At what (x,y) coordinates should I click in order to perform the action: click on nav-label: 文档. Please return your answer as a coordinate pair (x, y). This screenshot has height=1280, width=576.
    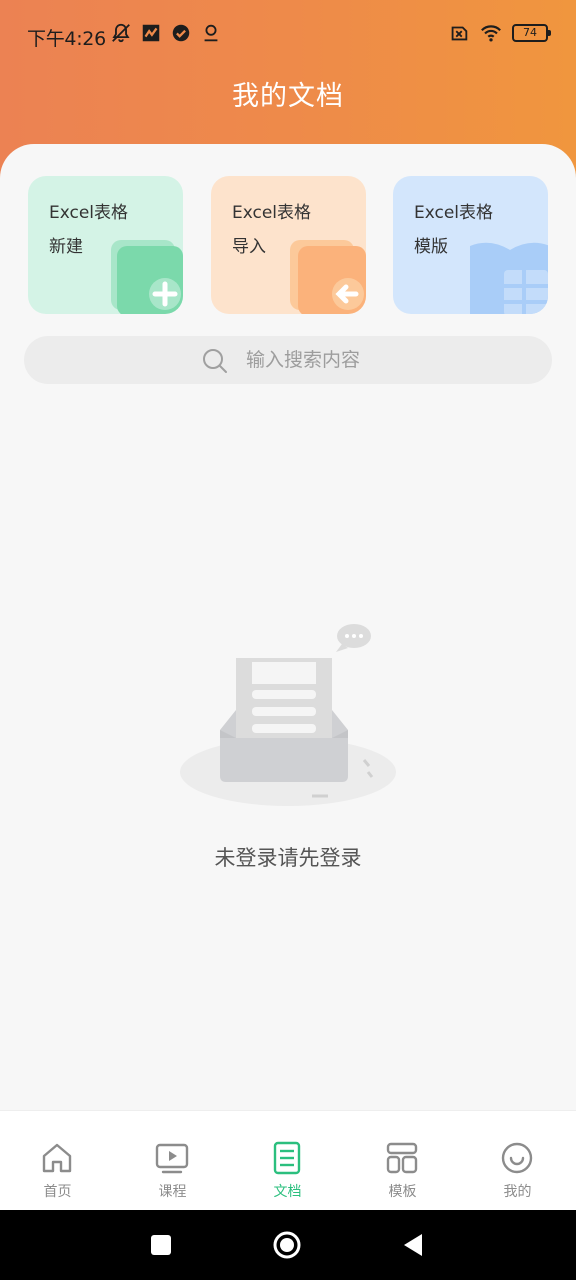
    Looking at the image, I should click on (287, 1192).